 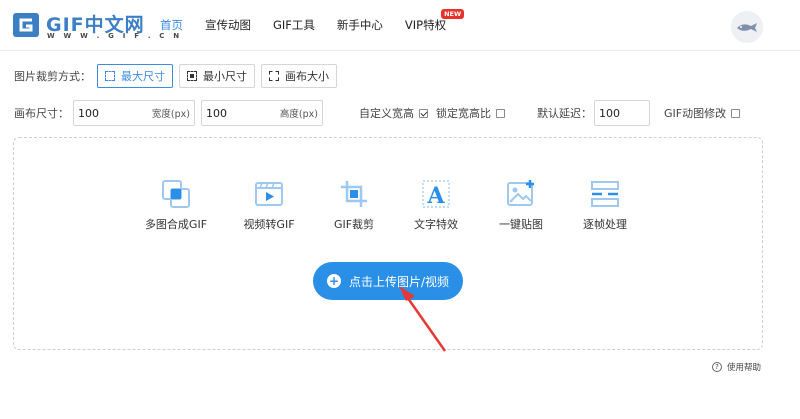 I want to click on canvas-height-field: 100 高度(px), so click(x=262, y=113).